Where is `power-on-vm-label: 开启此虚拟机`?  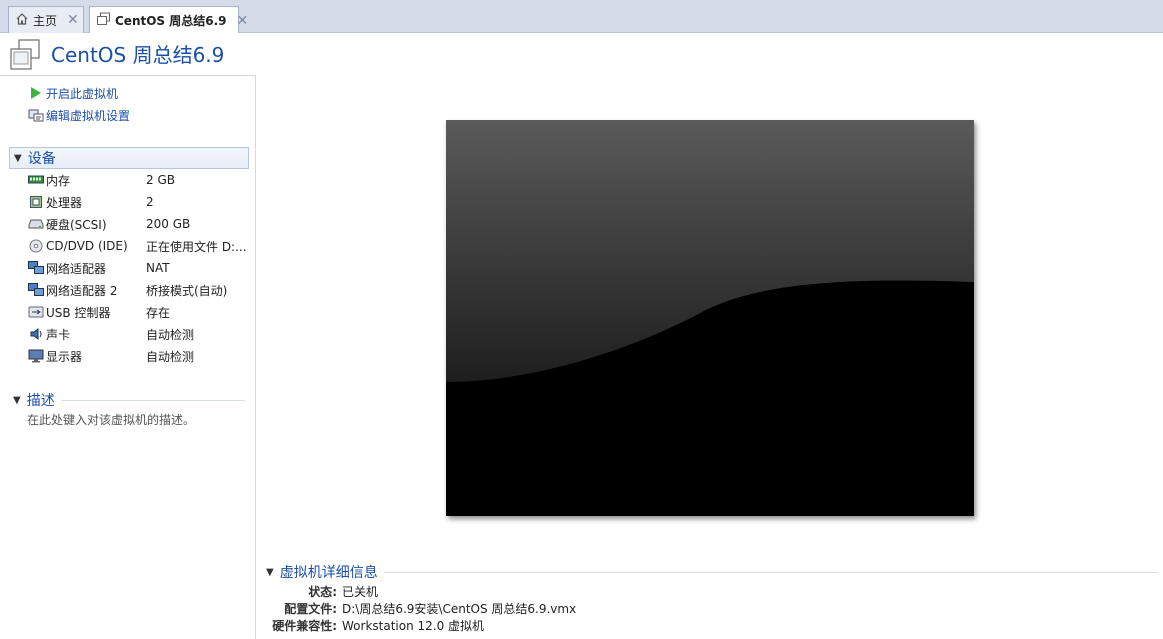 power-on-vm-label: 开启此虚拟机 is located at coordinates (82, 93).